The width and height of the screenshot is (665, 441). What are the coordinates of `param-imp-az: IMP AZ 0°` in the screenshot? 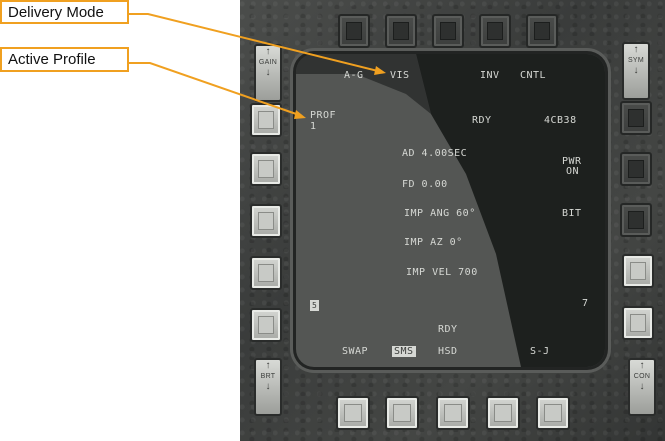 It's located at (433, 242).